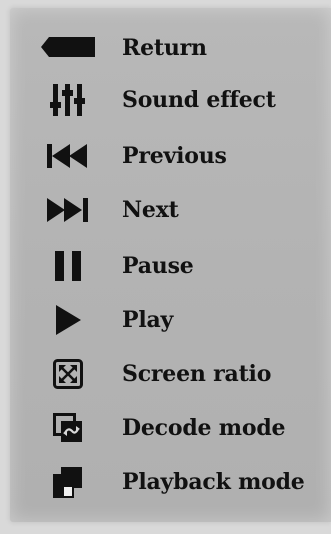 Image resolution: width=331 pixels, height=534 pixels. What do you see at coordinates (213, 482) in the screenshot?
I see `legend-label-playback-mode: Playback mode` at bounding box center [213, 482].